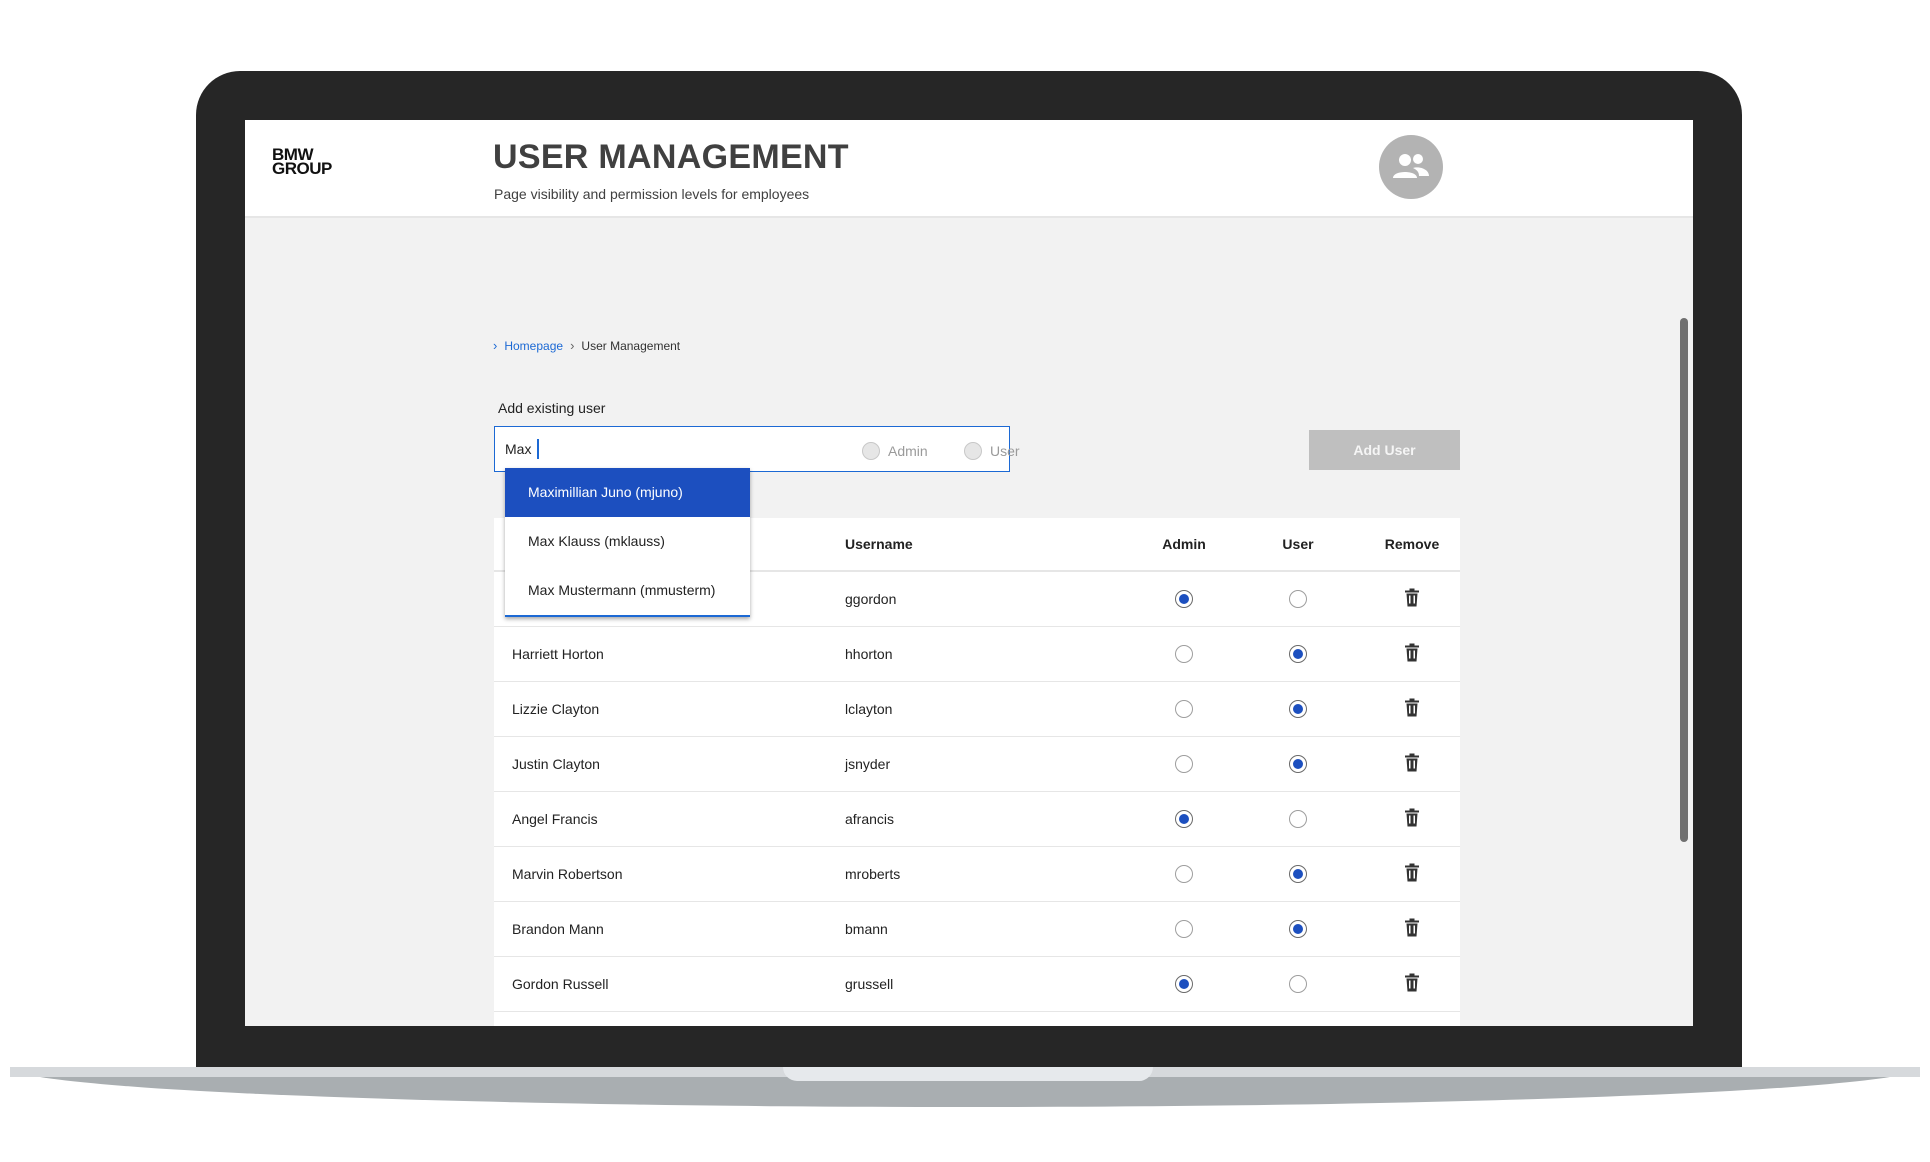 This screenshot has width=1930, height=1162. What do you see at coordinates (1412, 544) in the screenshot?
I see `header-remove: Remove` at bounding box center [1412, 544].